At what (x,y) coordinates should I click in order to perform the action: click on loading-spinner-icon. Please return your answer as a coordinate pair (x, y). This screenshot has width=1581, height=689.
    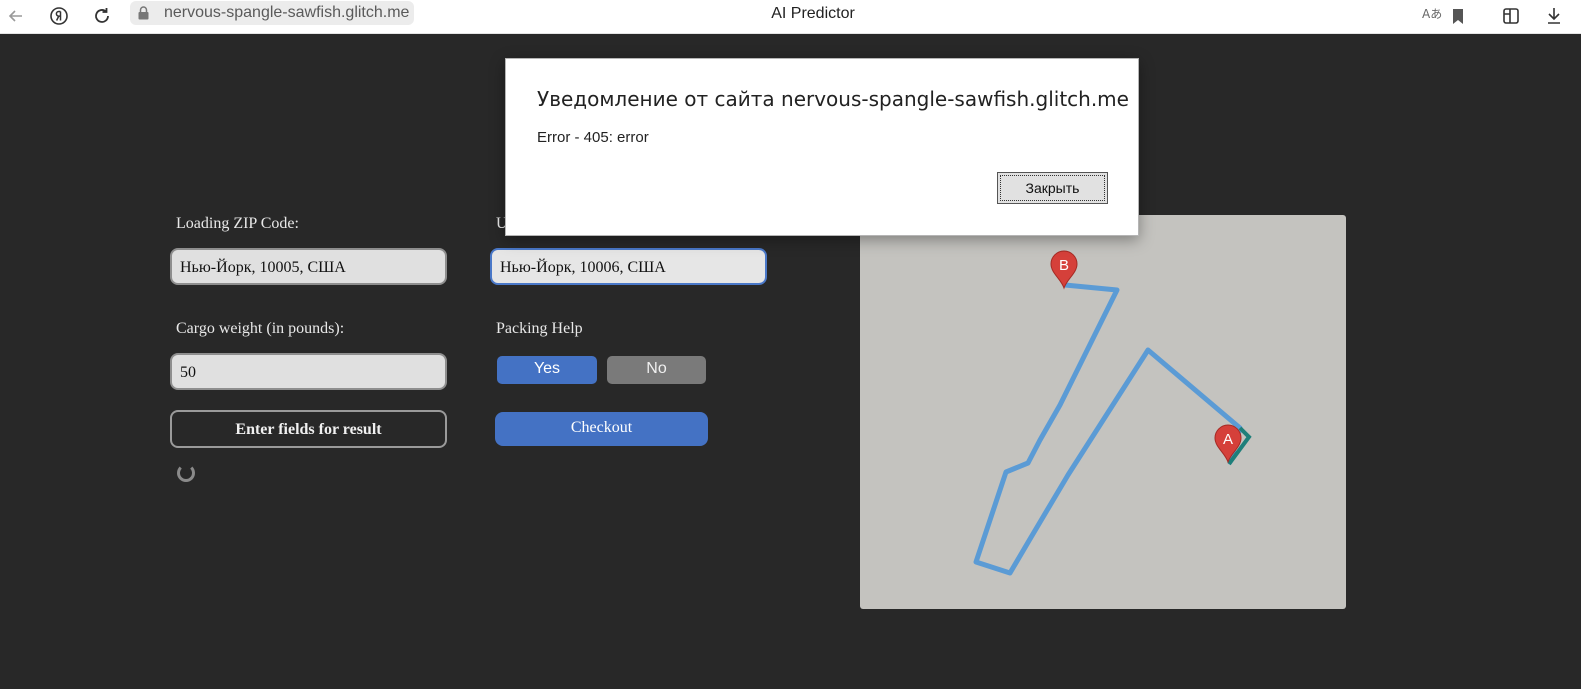
    Looking at the image, I should click on (186, 473).